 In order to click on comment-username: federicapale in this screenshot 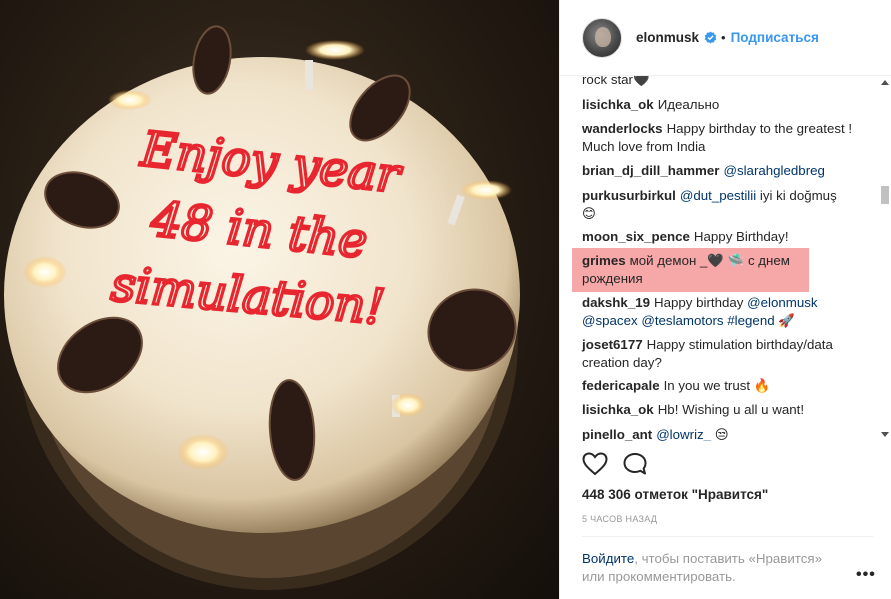, I will do `click(621, 385)`.